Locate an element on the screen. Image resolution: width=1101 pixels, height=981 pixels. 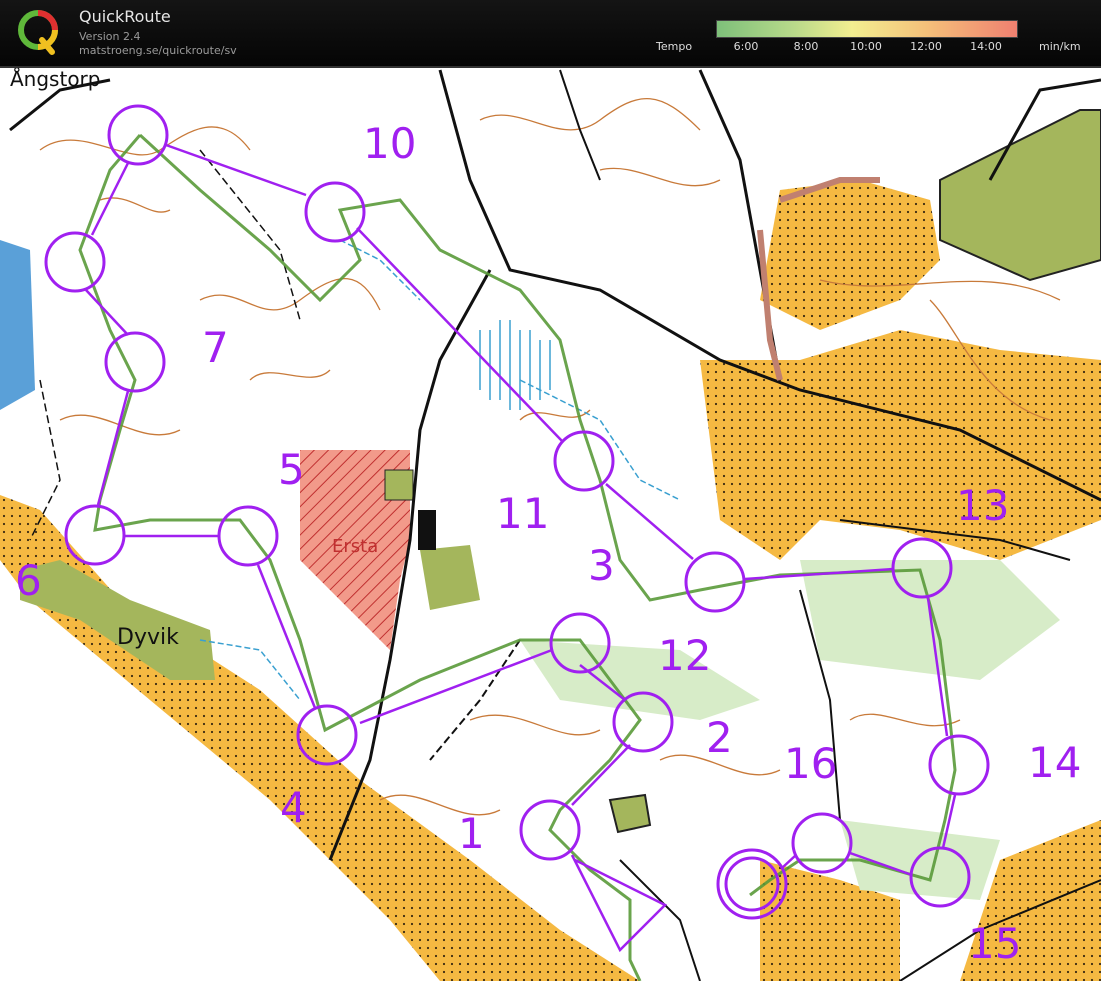
control-number: 13 is located at coordinates (982, 505).